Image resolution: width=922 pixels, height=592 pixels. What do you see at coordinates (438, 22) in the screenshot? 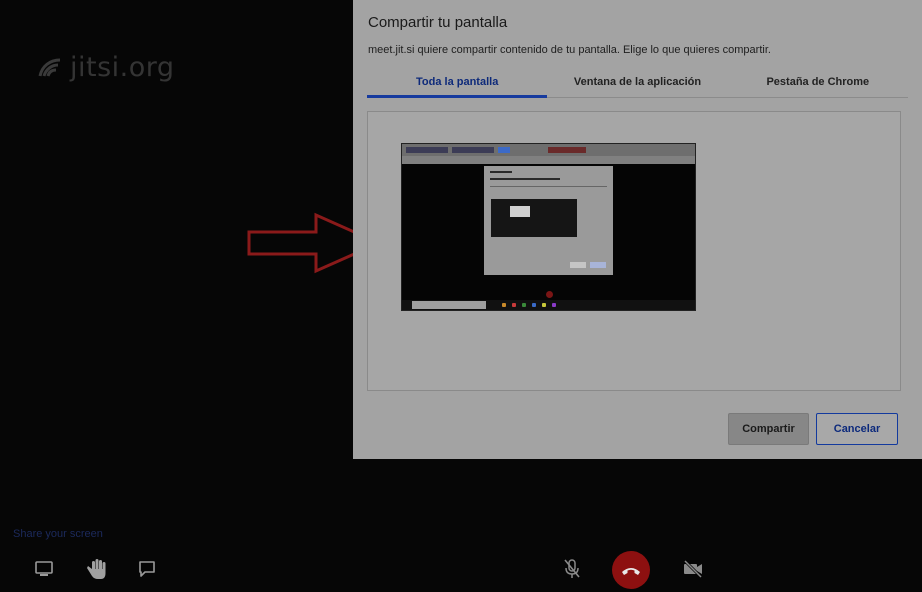
I see `dialog-title: Compartir tu pantalla` at bounding box center [438, 22].